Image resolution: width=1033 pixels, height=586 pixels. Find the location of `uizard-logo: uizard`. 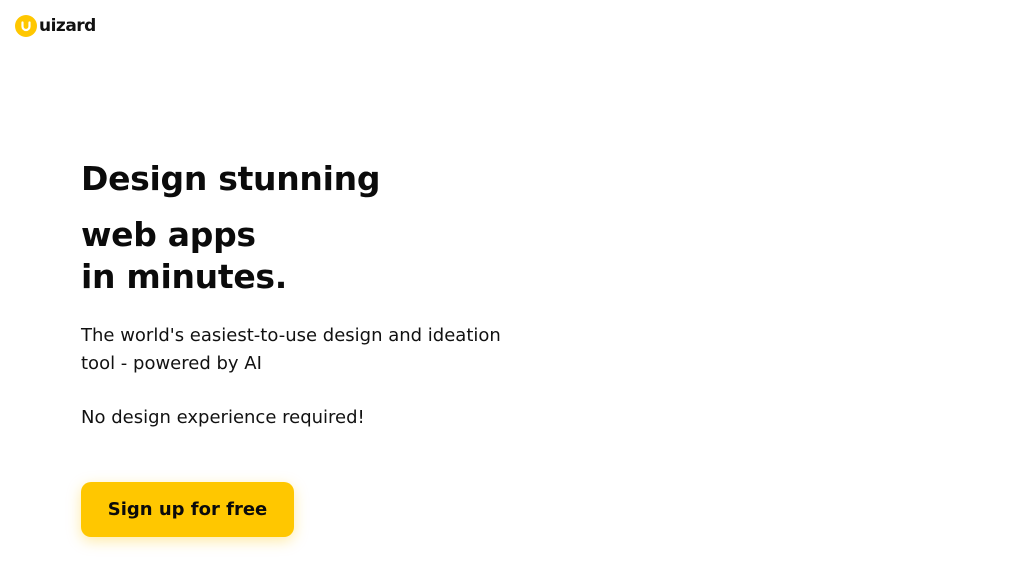

uizard-logo: uizard is located at coordinates (55, 26).